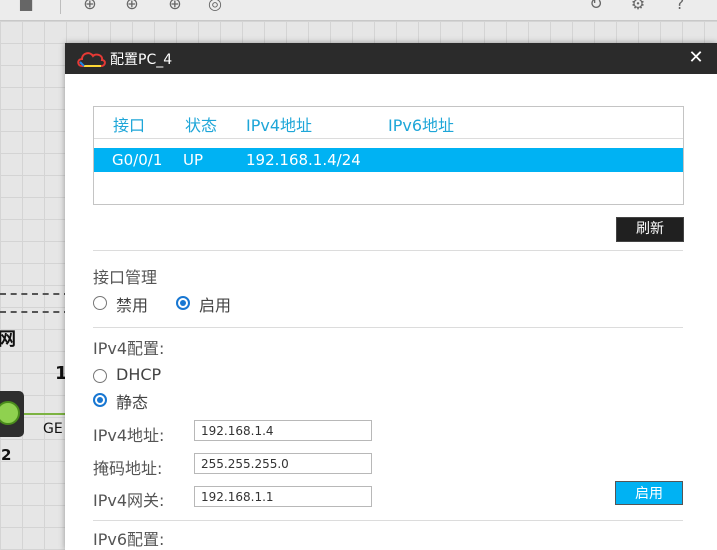 This screenshot has width=717, height=550. What do you see at coordinates (129, 348) in the screenshot?
I see `ipv4-config-label: IPv4配置:` at bounding box center [129, 348].